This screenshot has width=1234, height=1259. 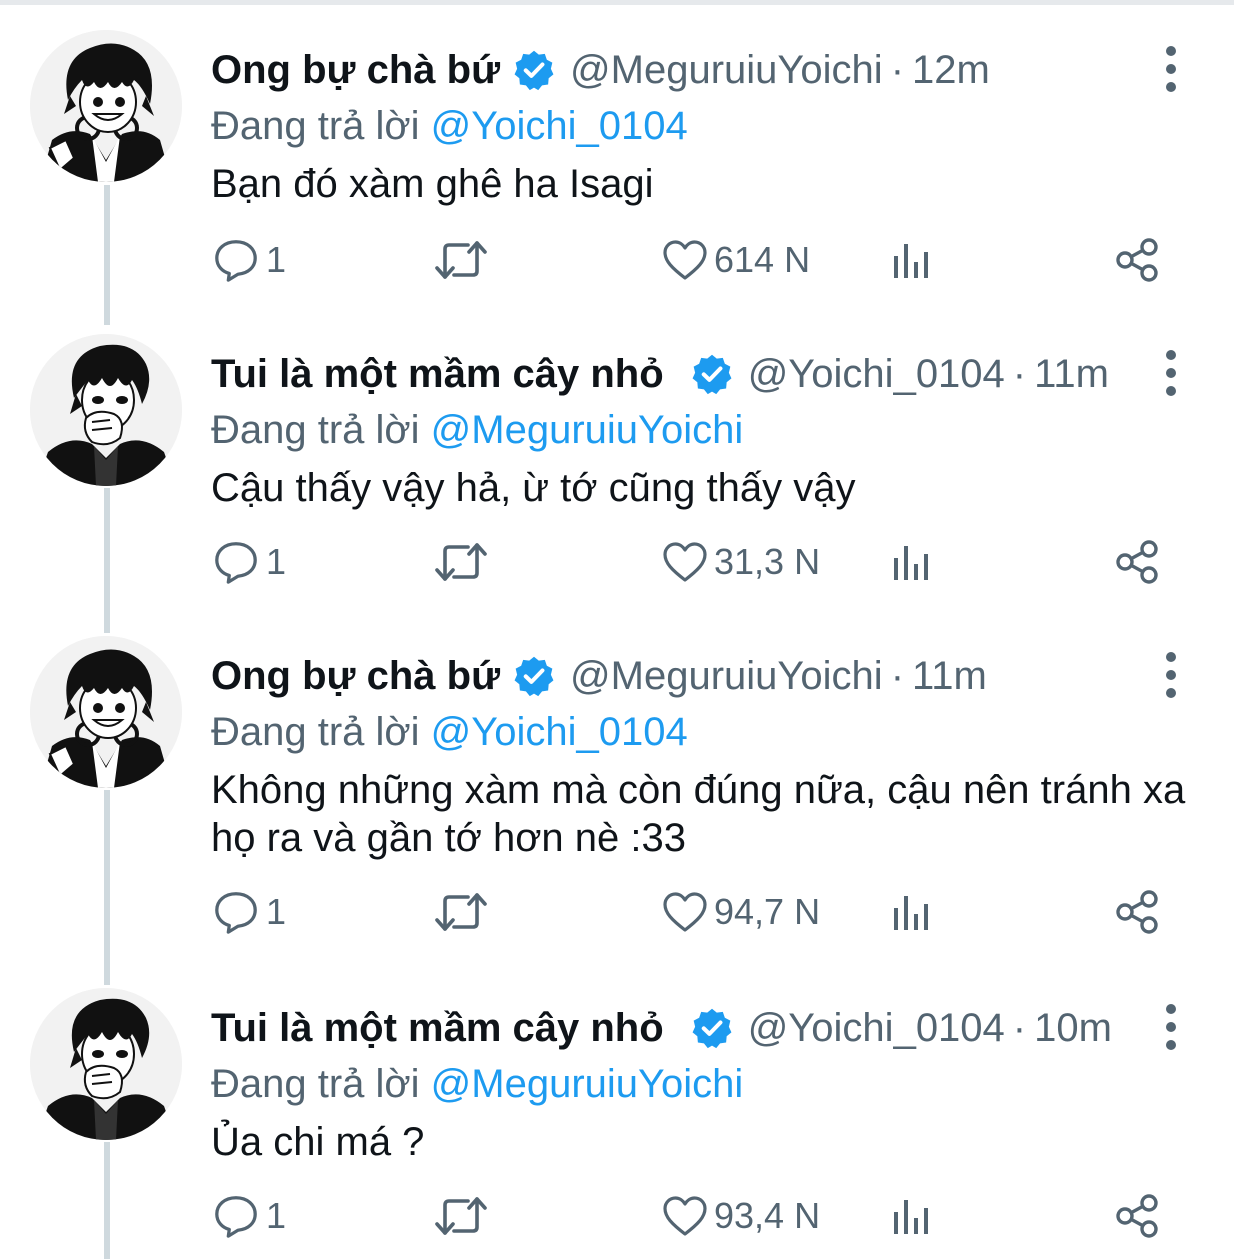 I want to click on like-count: 614 N, so click(x=762, y=259).